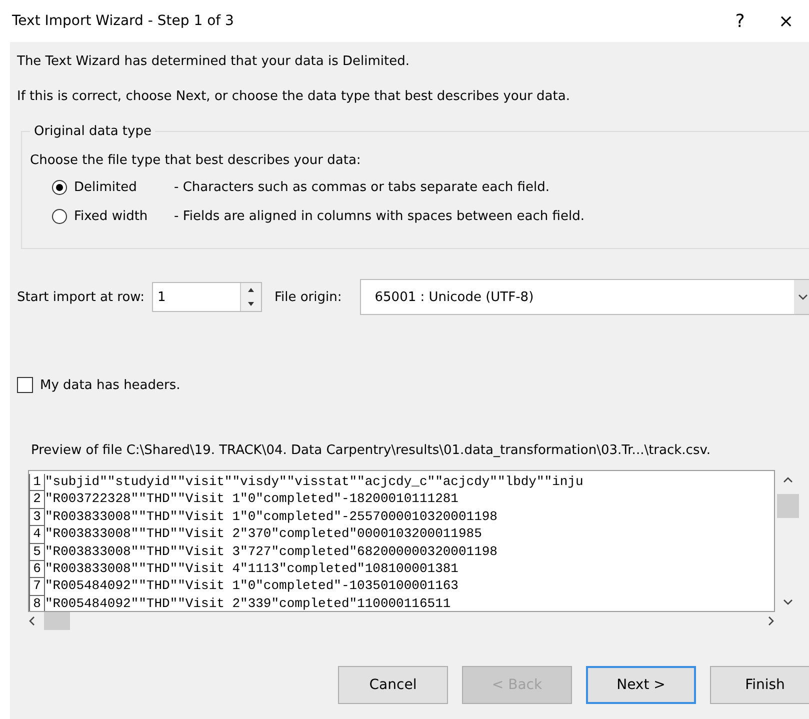 Image resolution: width=809 pixels, height=719 pixels. Describe the element at coordinates (314, 482) in the screenshot. I see `preview-line: "subjid""studyid""visit""visdy""visstat""acjcdy_c""acjcdy""lbdy""inju` at that location.